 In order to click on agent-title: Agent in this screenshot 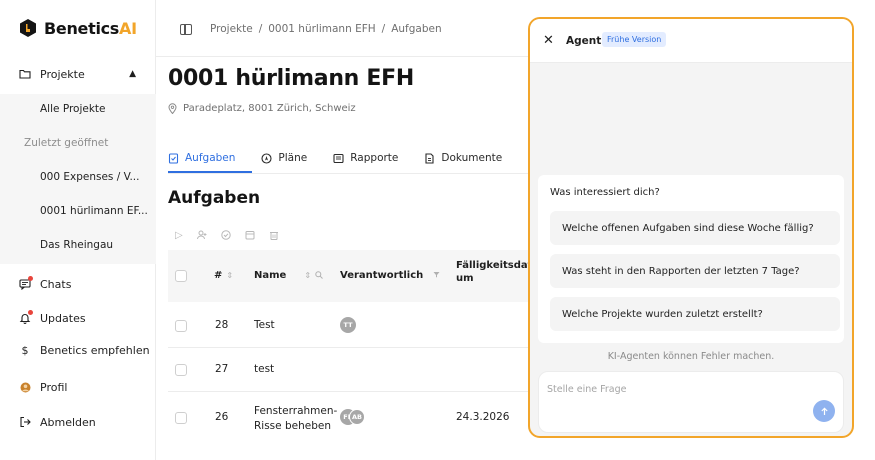, I will do `click(584, 41)`.